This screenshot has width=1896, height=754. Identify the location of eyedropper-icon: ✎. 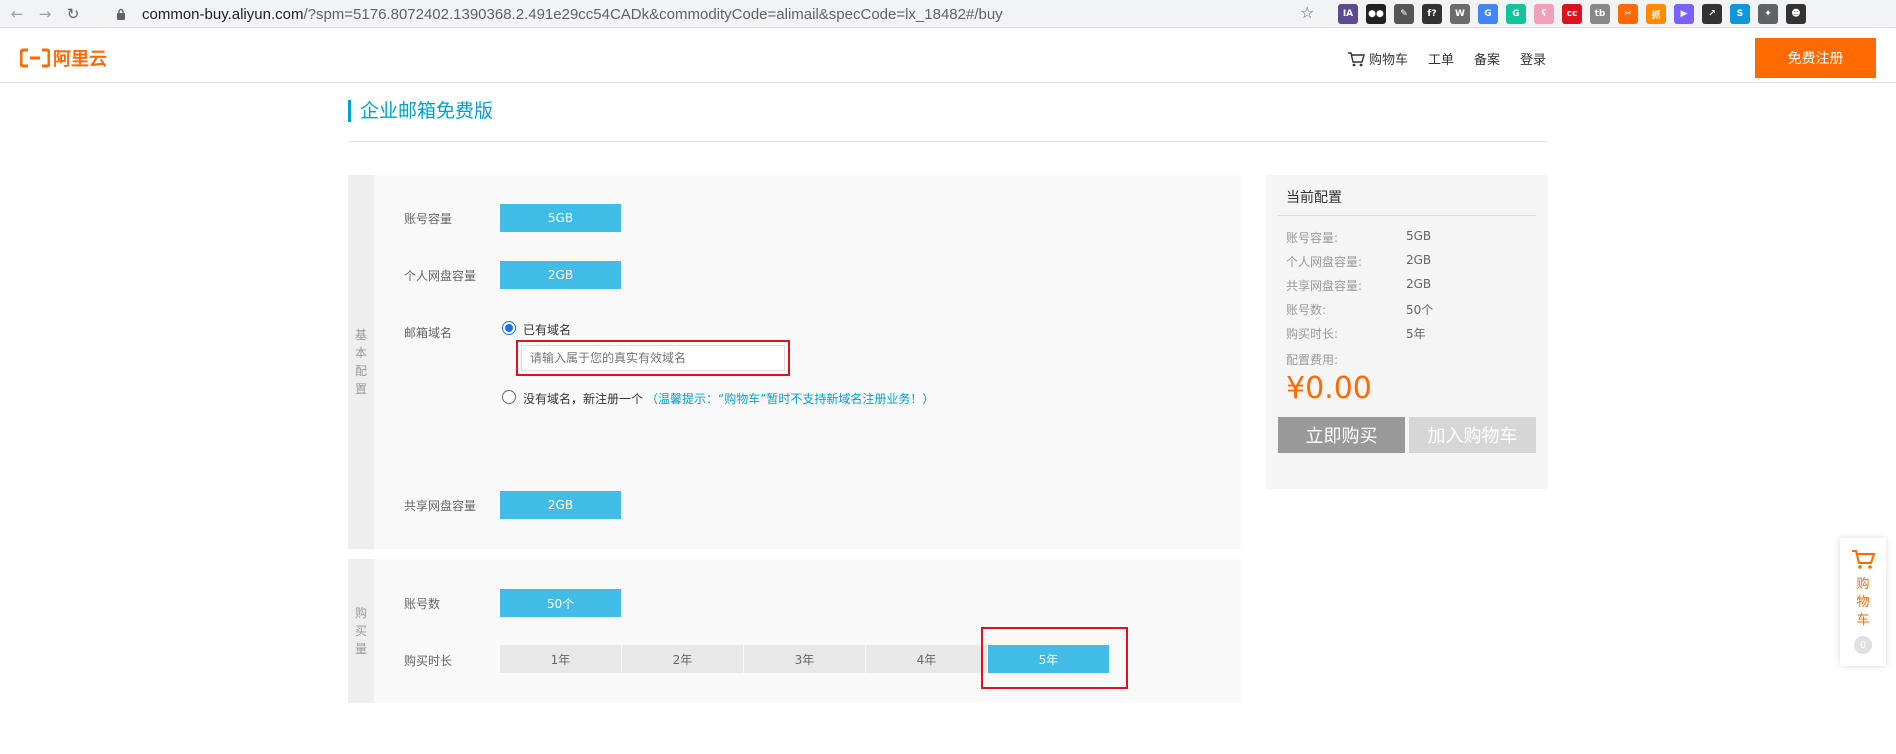
(1404, 14).